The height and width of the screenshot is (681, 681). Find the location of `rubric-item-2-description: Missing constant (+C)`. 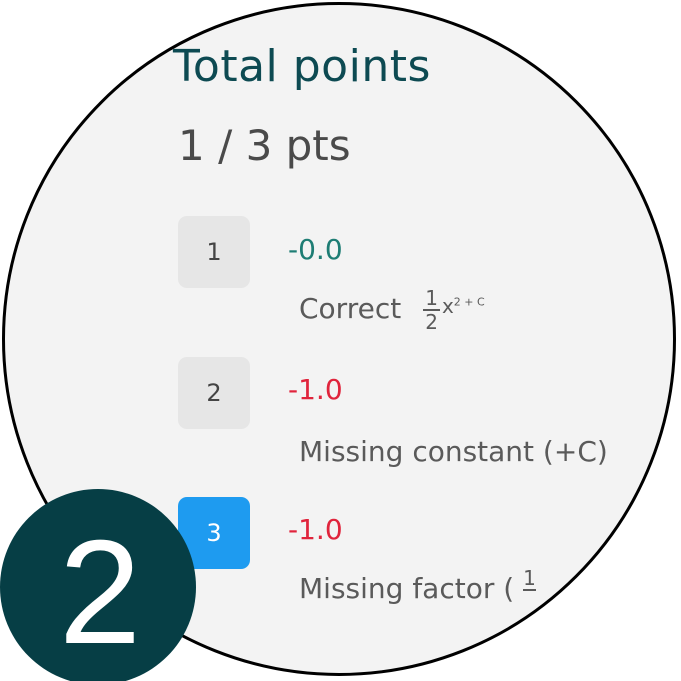

rubric-item-2-description: Missing constant (+C) is located at coordinates (453, 451).